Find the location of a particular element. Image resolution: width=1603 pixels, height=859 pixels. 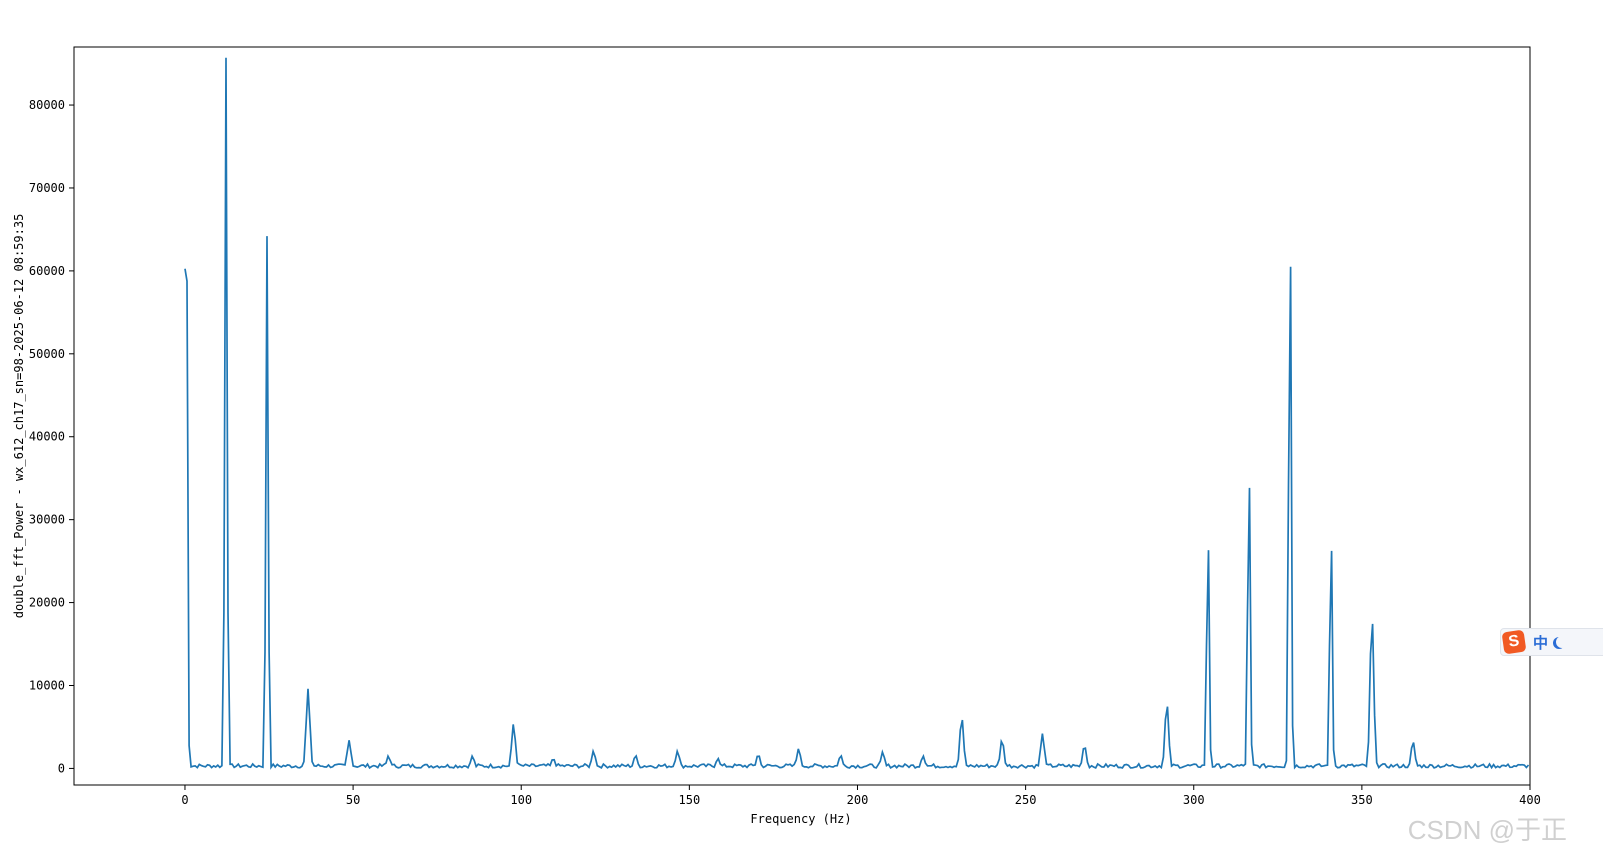

y-tick-label: 70000 is located at coordinates (47, 188).